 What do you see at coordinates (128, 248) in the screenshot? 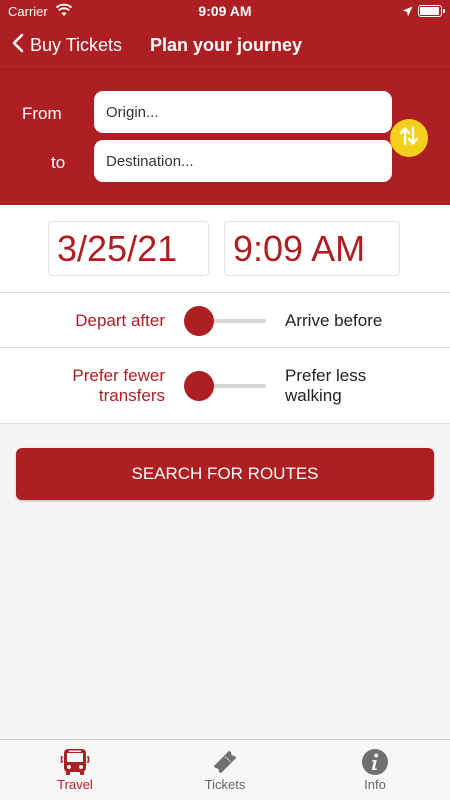
I see `date-picker: 3/25/21` at bounding box center [128, 248].